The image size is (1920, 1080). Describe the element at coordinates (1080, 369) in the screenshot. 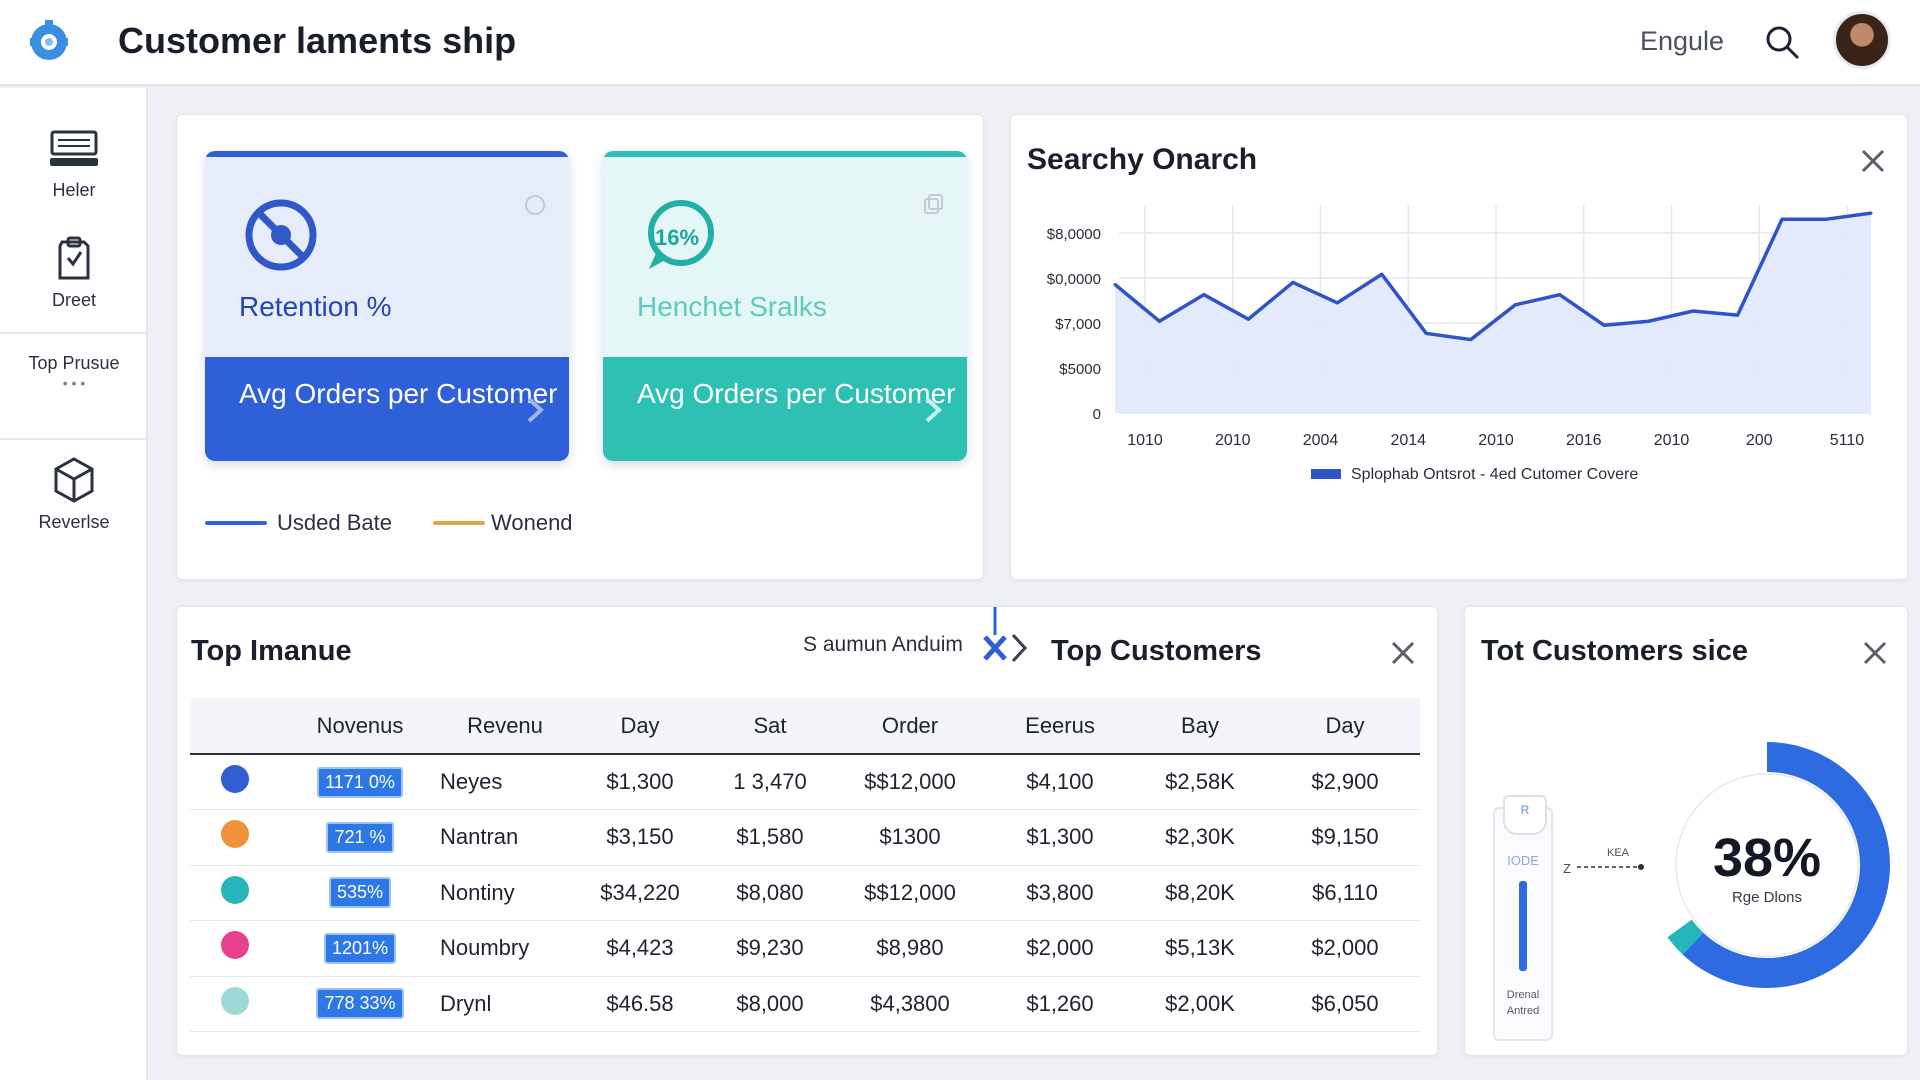

I see `y-tick-label: $5000` at that location.